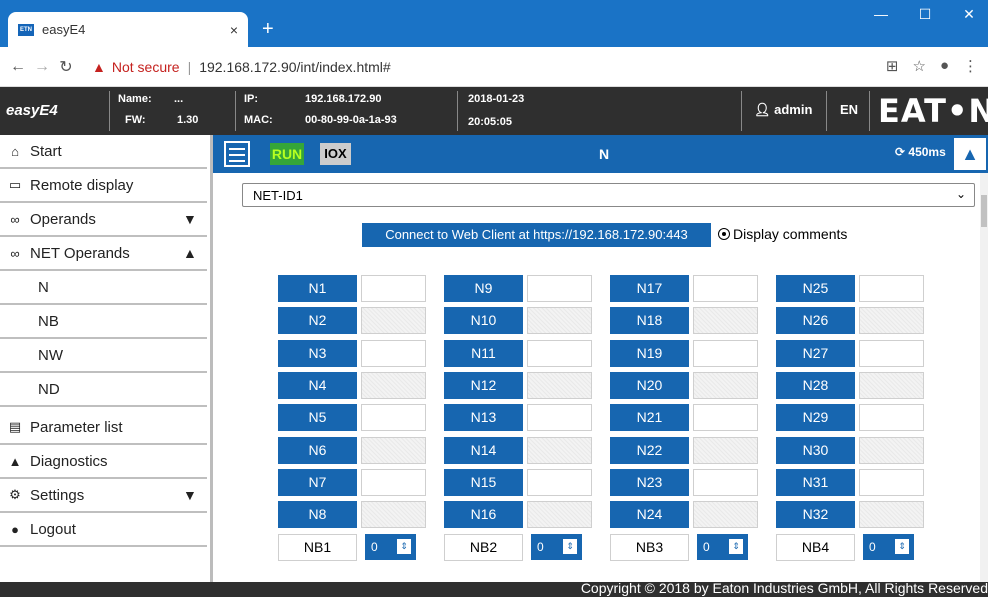 Image resolution: width=988 pixels, height=597 pixels. What do you see at coordinates (103, 530) in the screenshot?
I see `sidebar-item-logout: ● Logout` at bounding box center [103, 530].